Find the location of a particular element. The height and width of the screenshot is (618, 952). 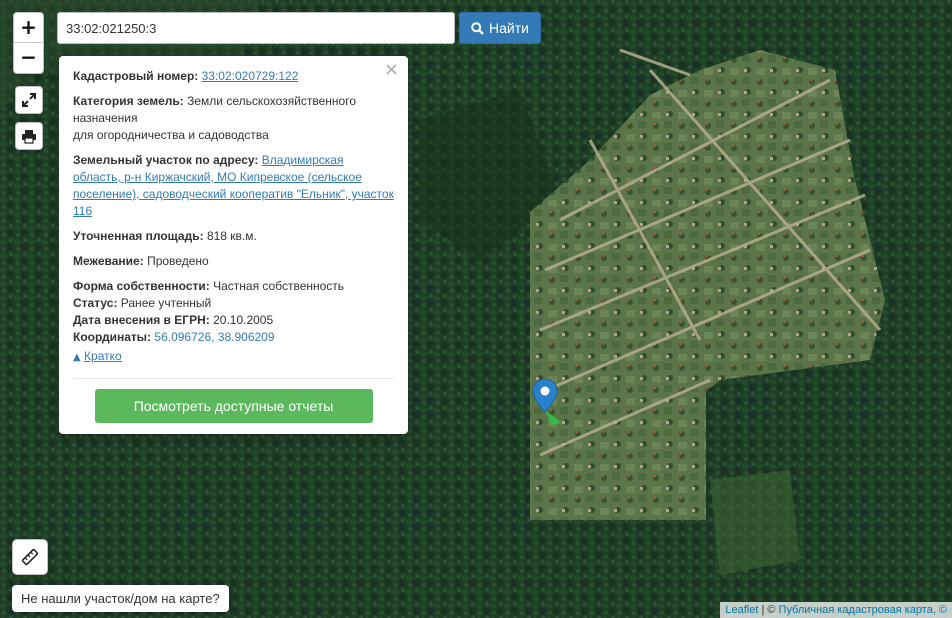

zoom-control: + − is located at coordinates (28, 43).